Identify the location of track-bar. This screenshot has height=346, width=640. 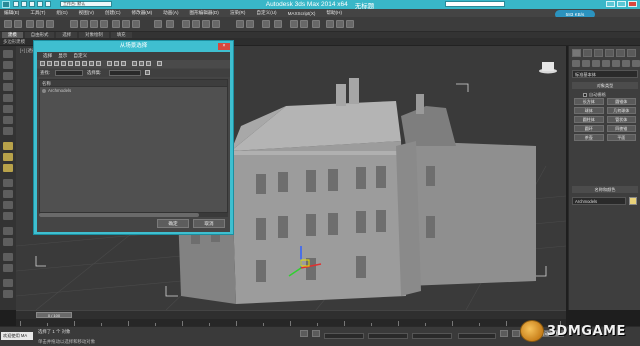
(291, 322).